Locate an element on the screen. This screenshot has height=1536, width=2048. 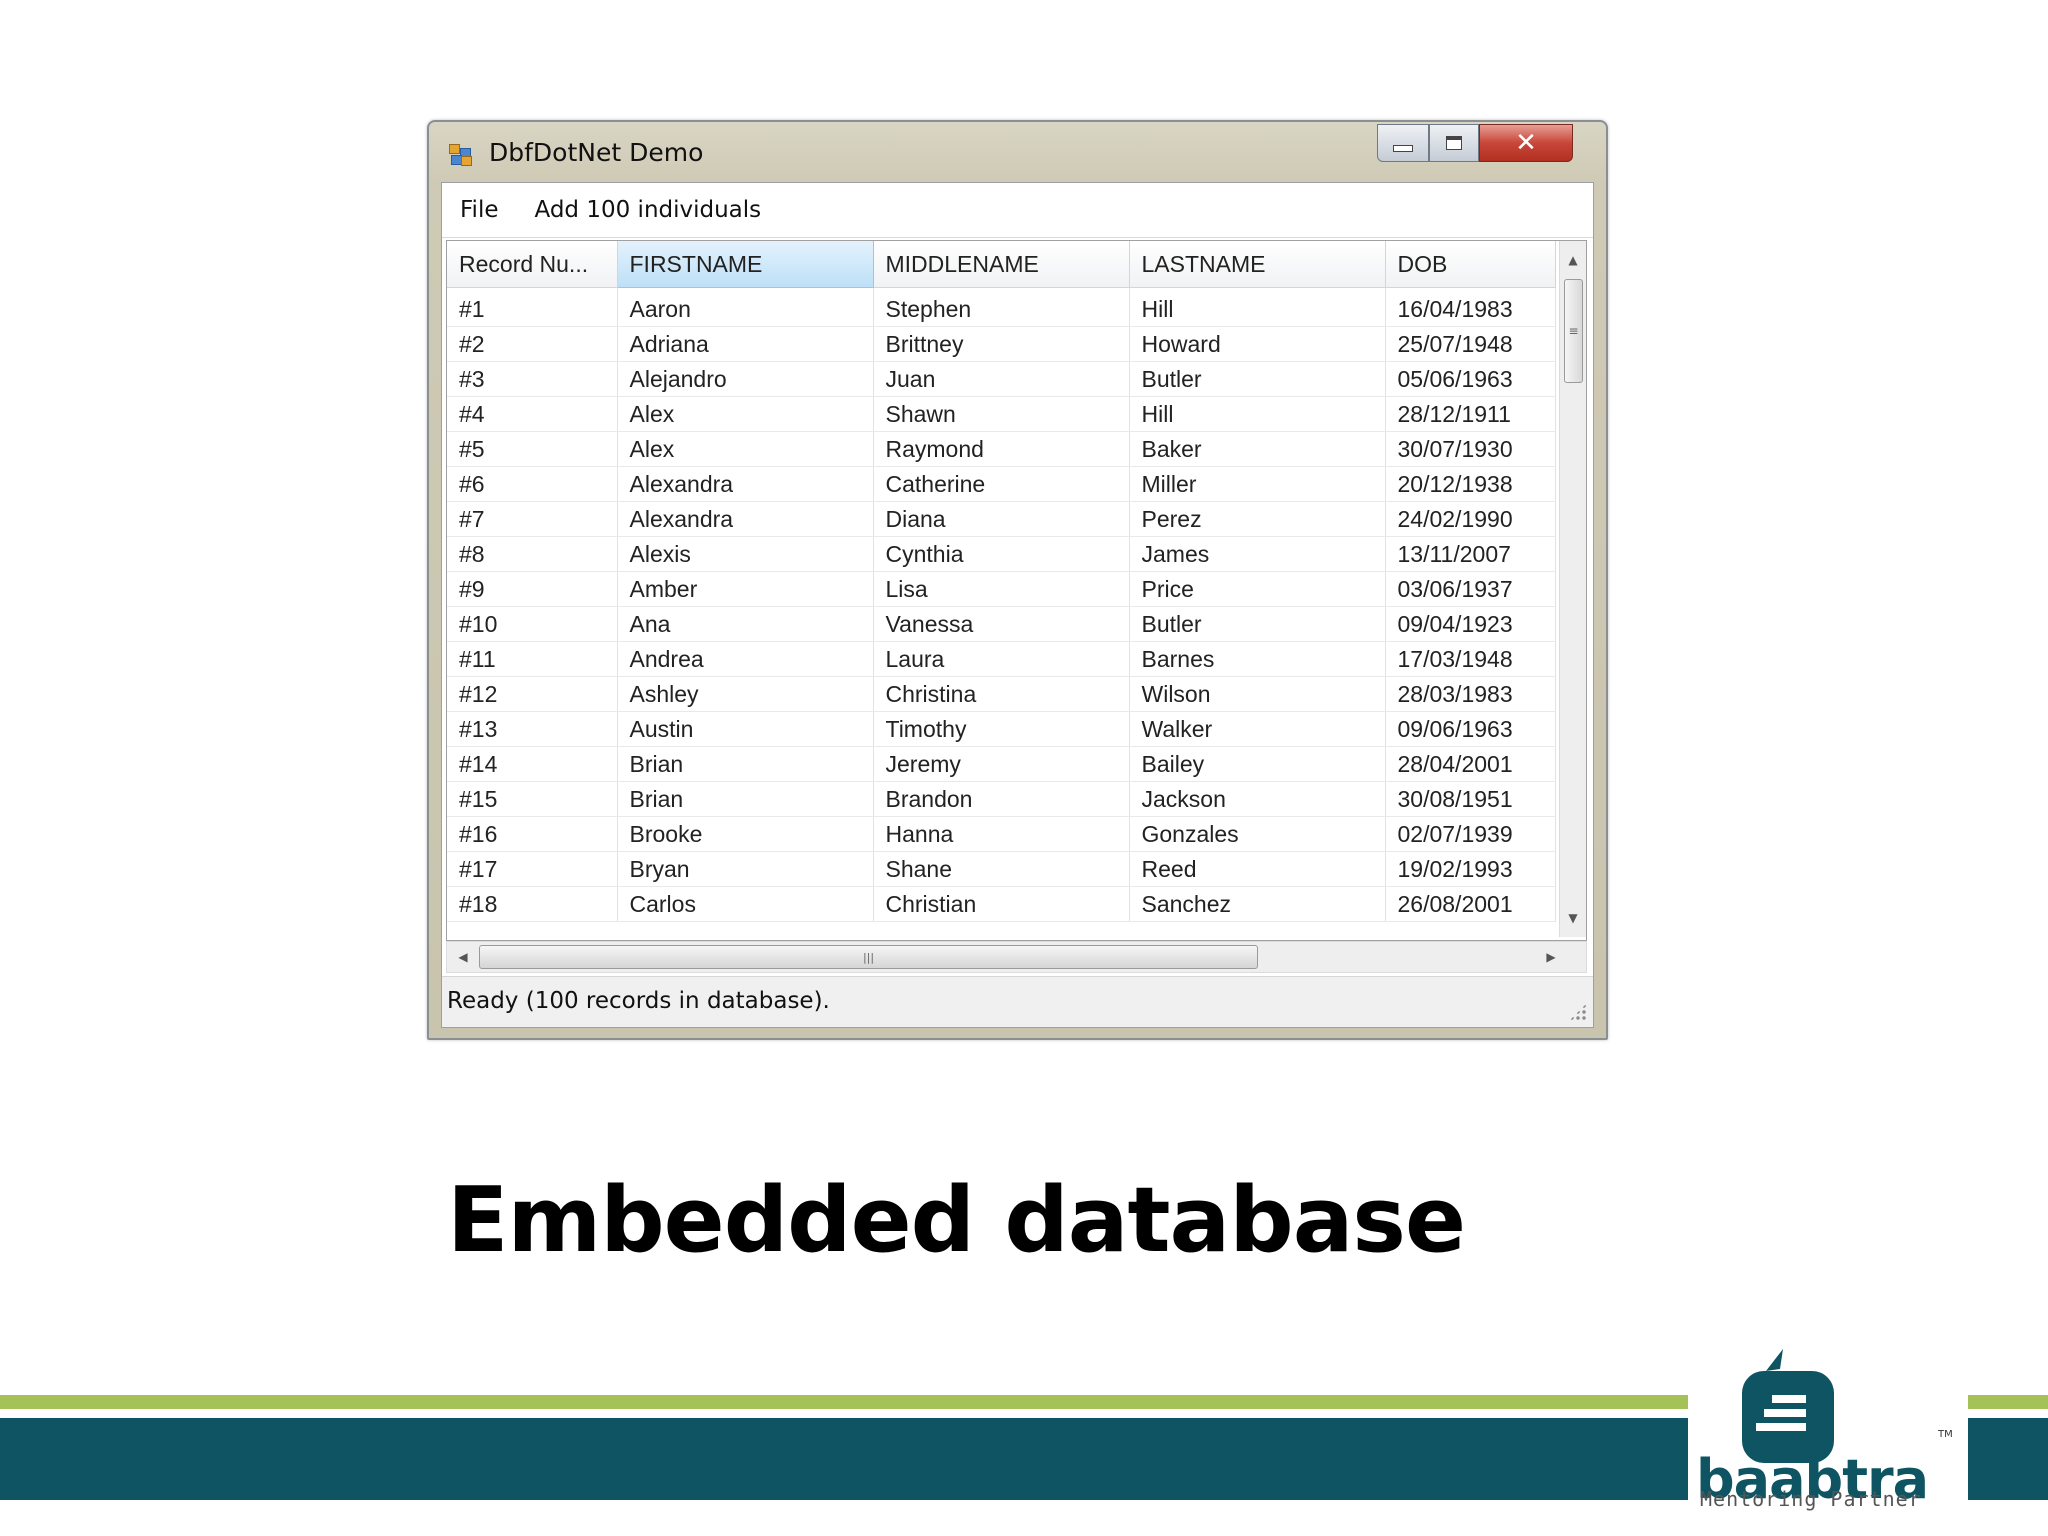
horizontal-scrollbar: ◀ ||| ▶ is located at coordinates (1016, 957).